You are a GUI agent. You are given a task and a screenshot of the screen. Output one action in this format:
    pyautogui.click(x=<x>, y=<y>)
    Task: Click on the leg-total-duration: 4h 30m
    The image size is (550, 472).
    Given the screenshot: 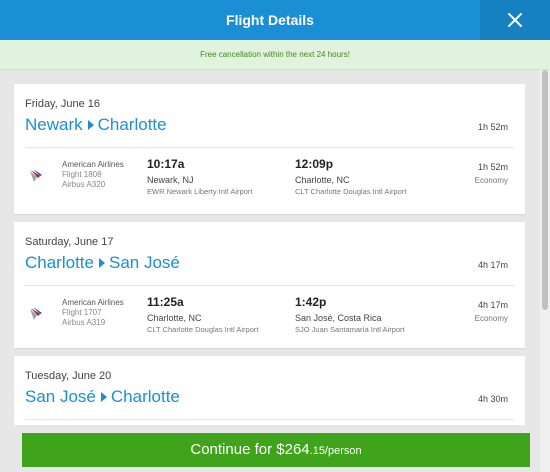 What is the action you would take?
    pyautogui.click(x=492, y=399)
    